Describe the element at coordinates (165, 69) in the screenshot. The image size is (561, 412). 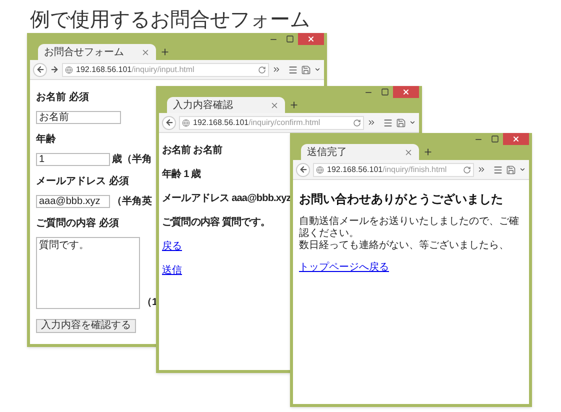
I see `address-bar: 192.168.56.101/inquiry/input.html` at that location.